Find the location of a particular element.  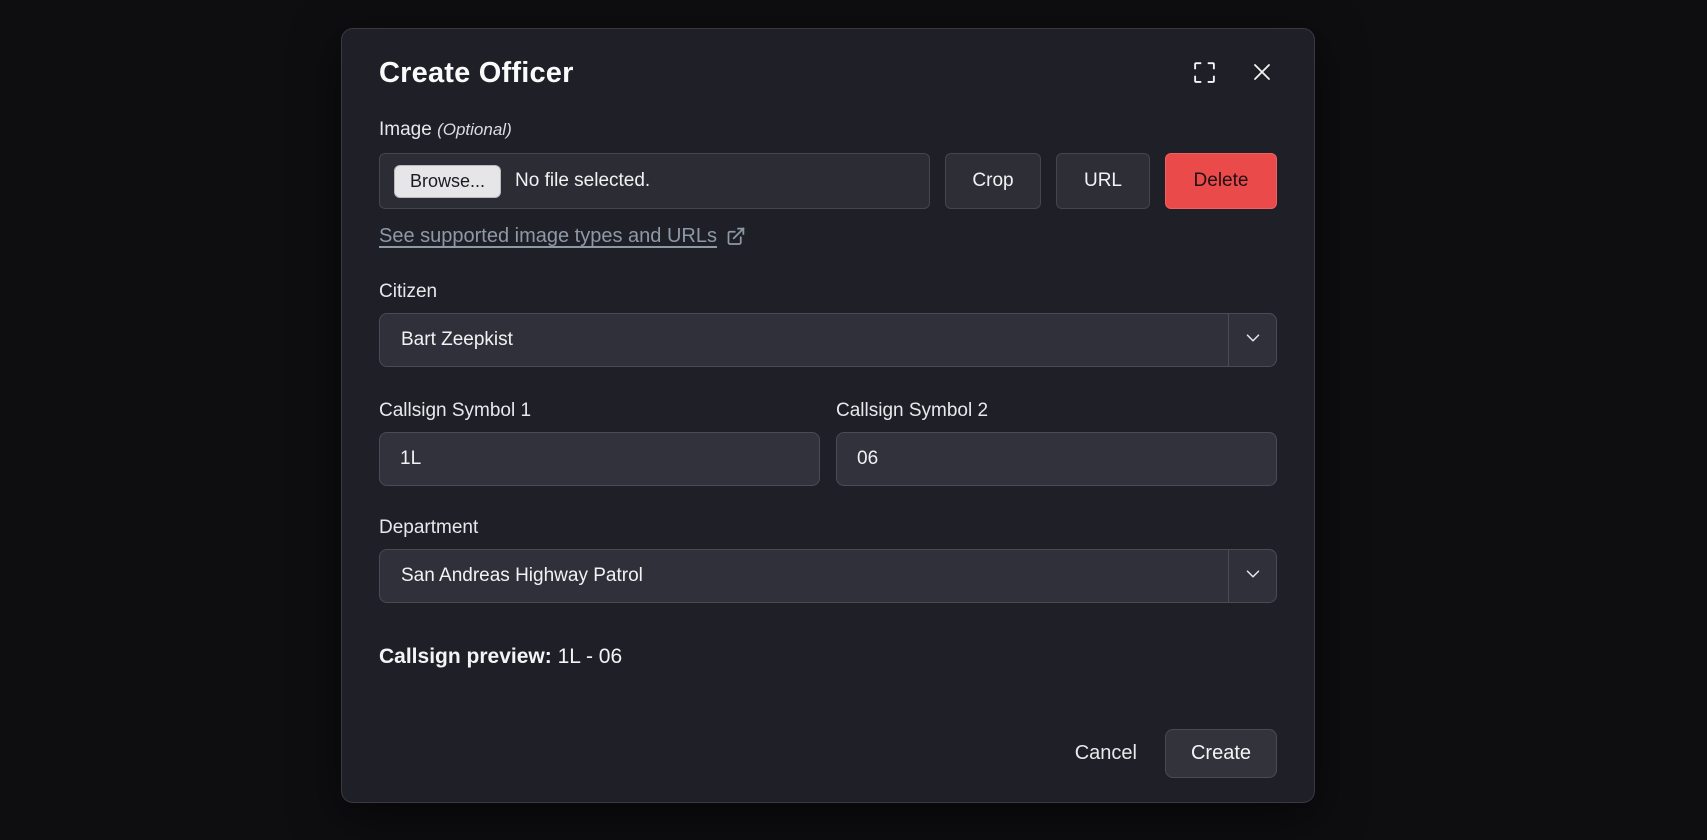

maximize-button is located at coordinates (1204, 72).